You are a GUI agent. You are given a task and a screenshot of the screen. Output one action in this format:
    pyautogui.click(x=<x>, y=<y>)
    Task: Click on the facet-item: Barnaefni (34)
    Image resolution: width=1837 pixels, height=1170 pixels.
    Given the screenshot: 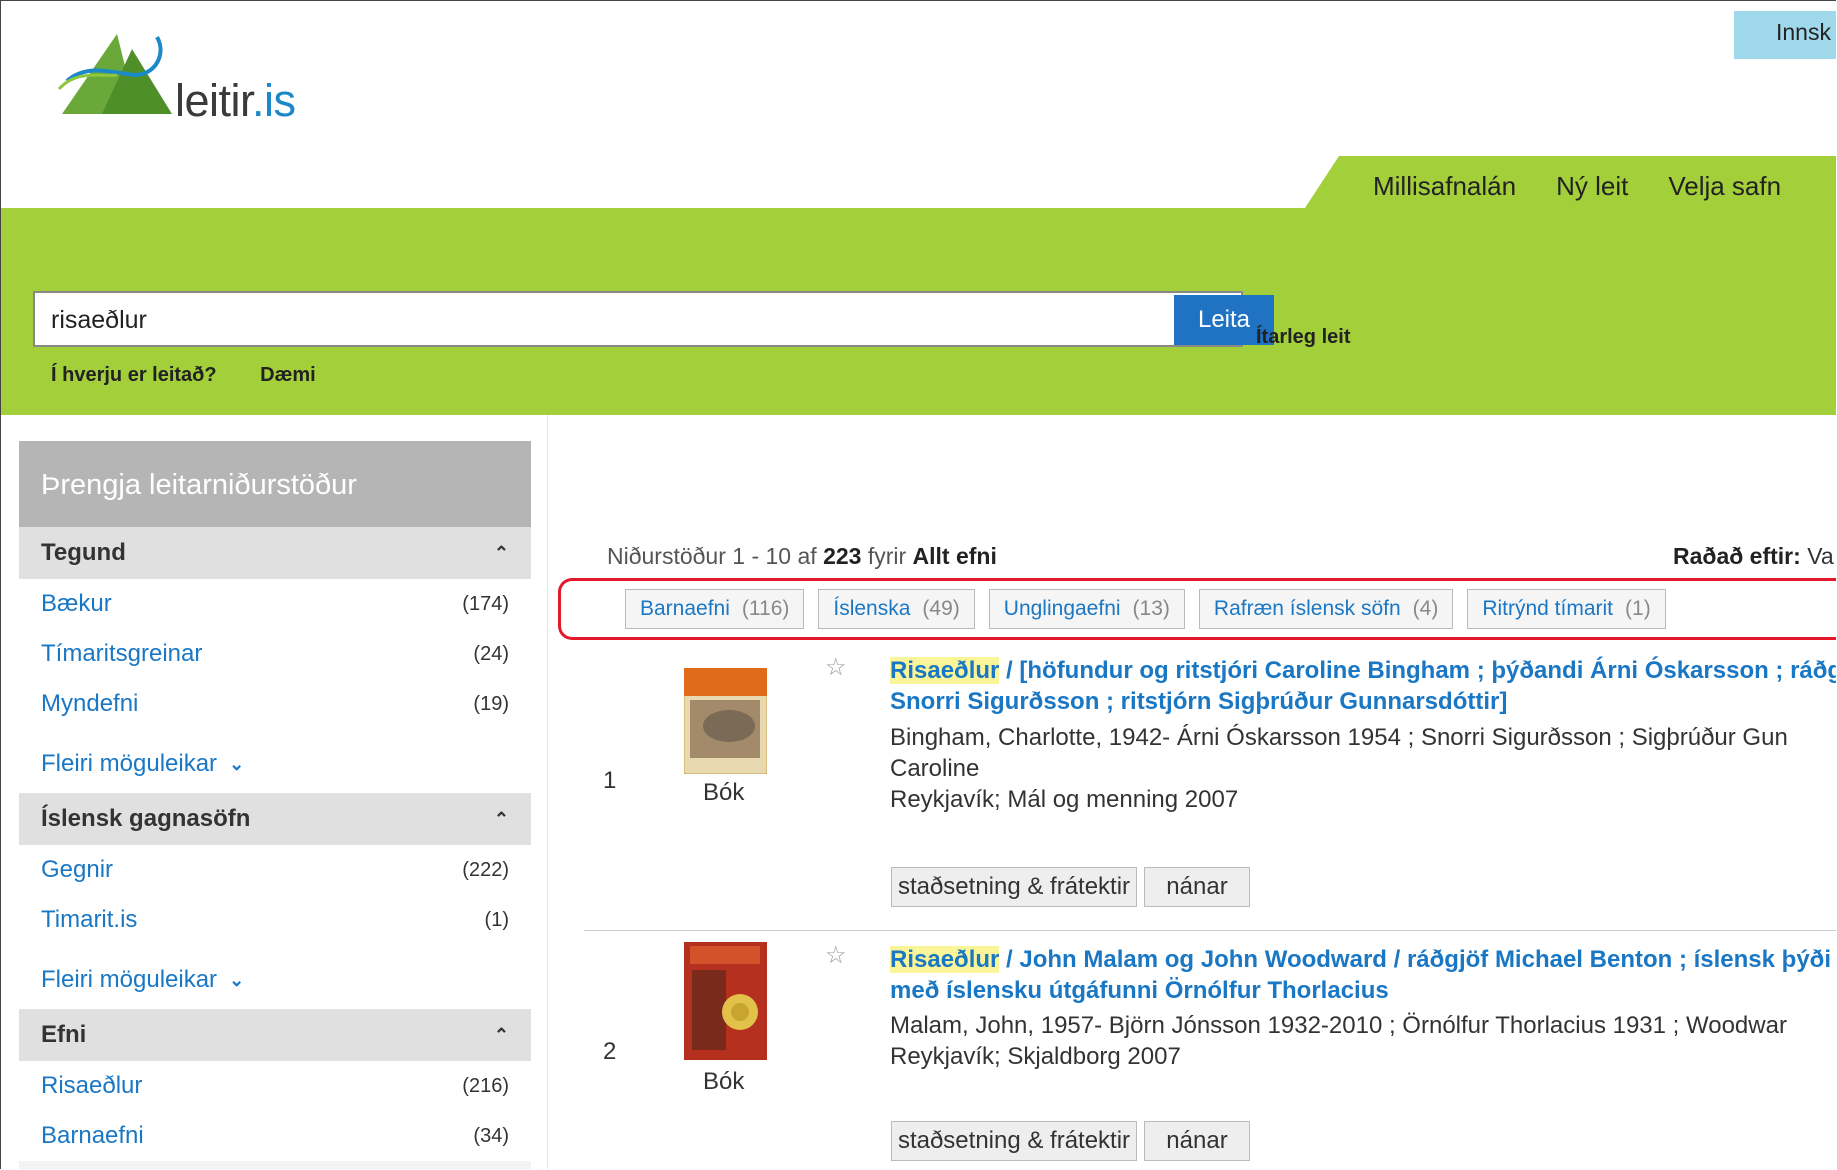 What is the action you would take?
    pyautogui.click(x=275, y=1136)
    